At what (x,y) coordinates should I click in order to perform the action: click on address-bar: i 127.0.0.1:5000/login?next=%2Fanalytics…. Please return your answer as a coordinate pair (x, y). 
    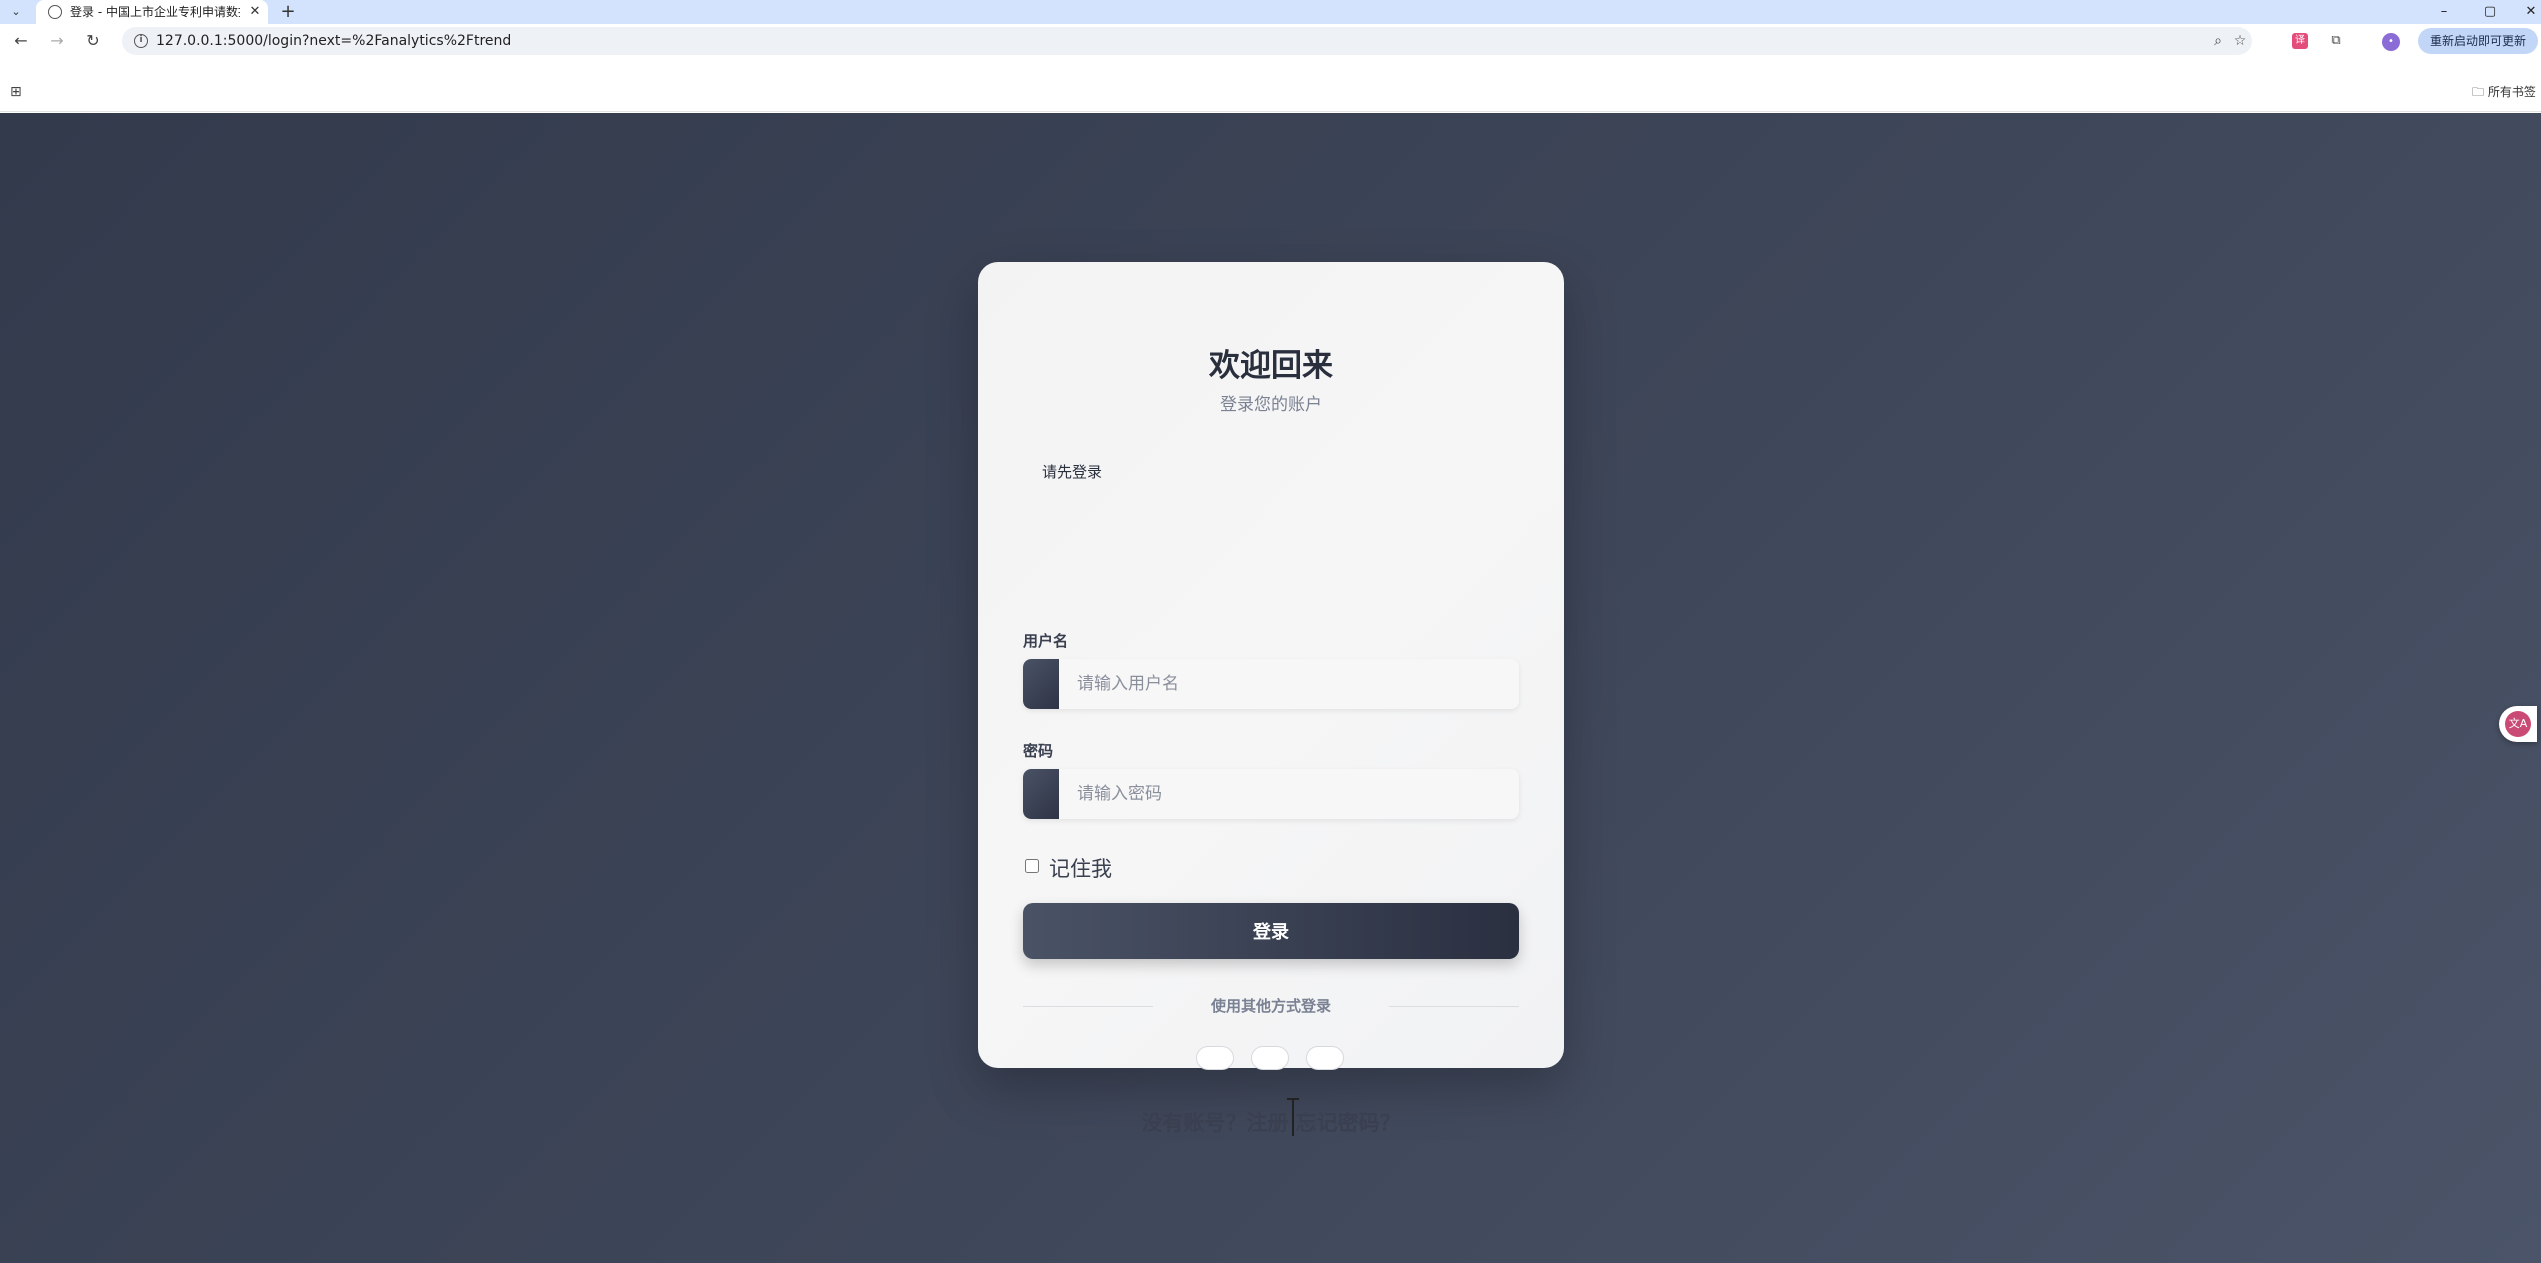
    Looking at the image, I should click on (1187, 41).